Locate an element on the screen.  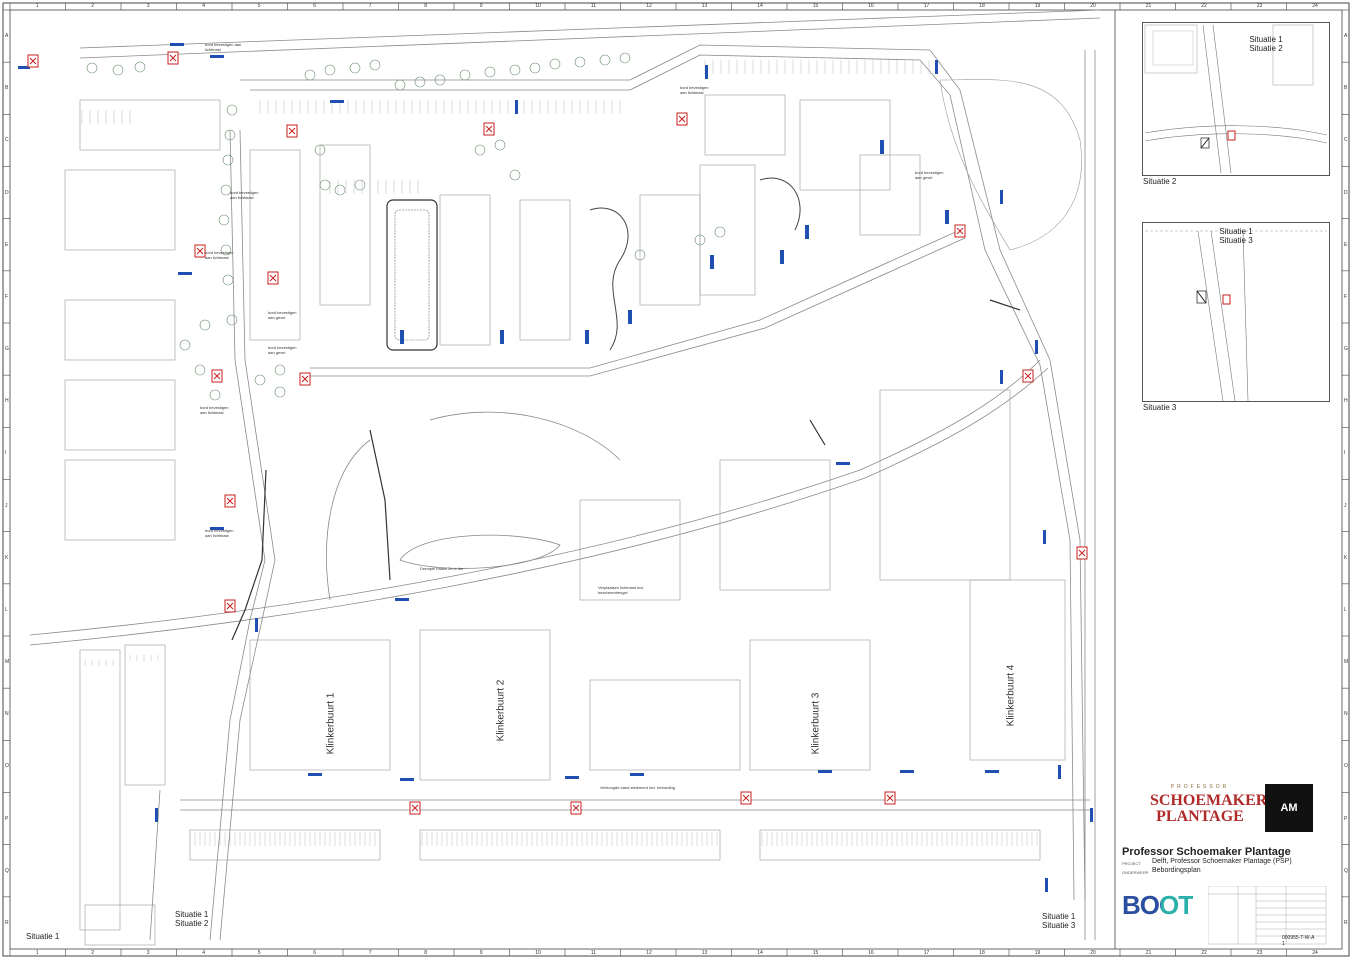
grid-column-label: 18 is located at coordinates (982, 953).